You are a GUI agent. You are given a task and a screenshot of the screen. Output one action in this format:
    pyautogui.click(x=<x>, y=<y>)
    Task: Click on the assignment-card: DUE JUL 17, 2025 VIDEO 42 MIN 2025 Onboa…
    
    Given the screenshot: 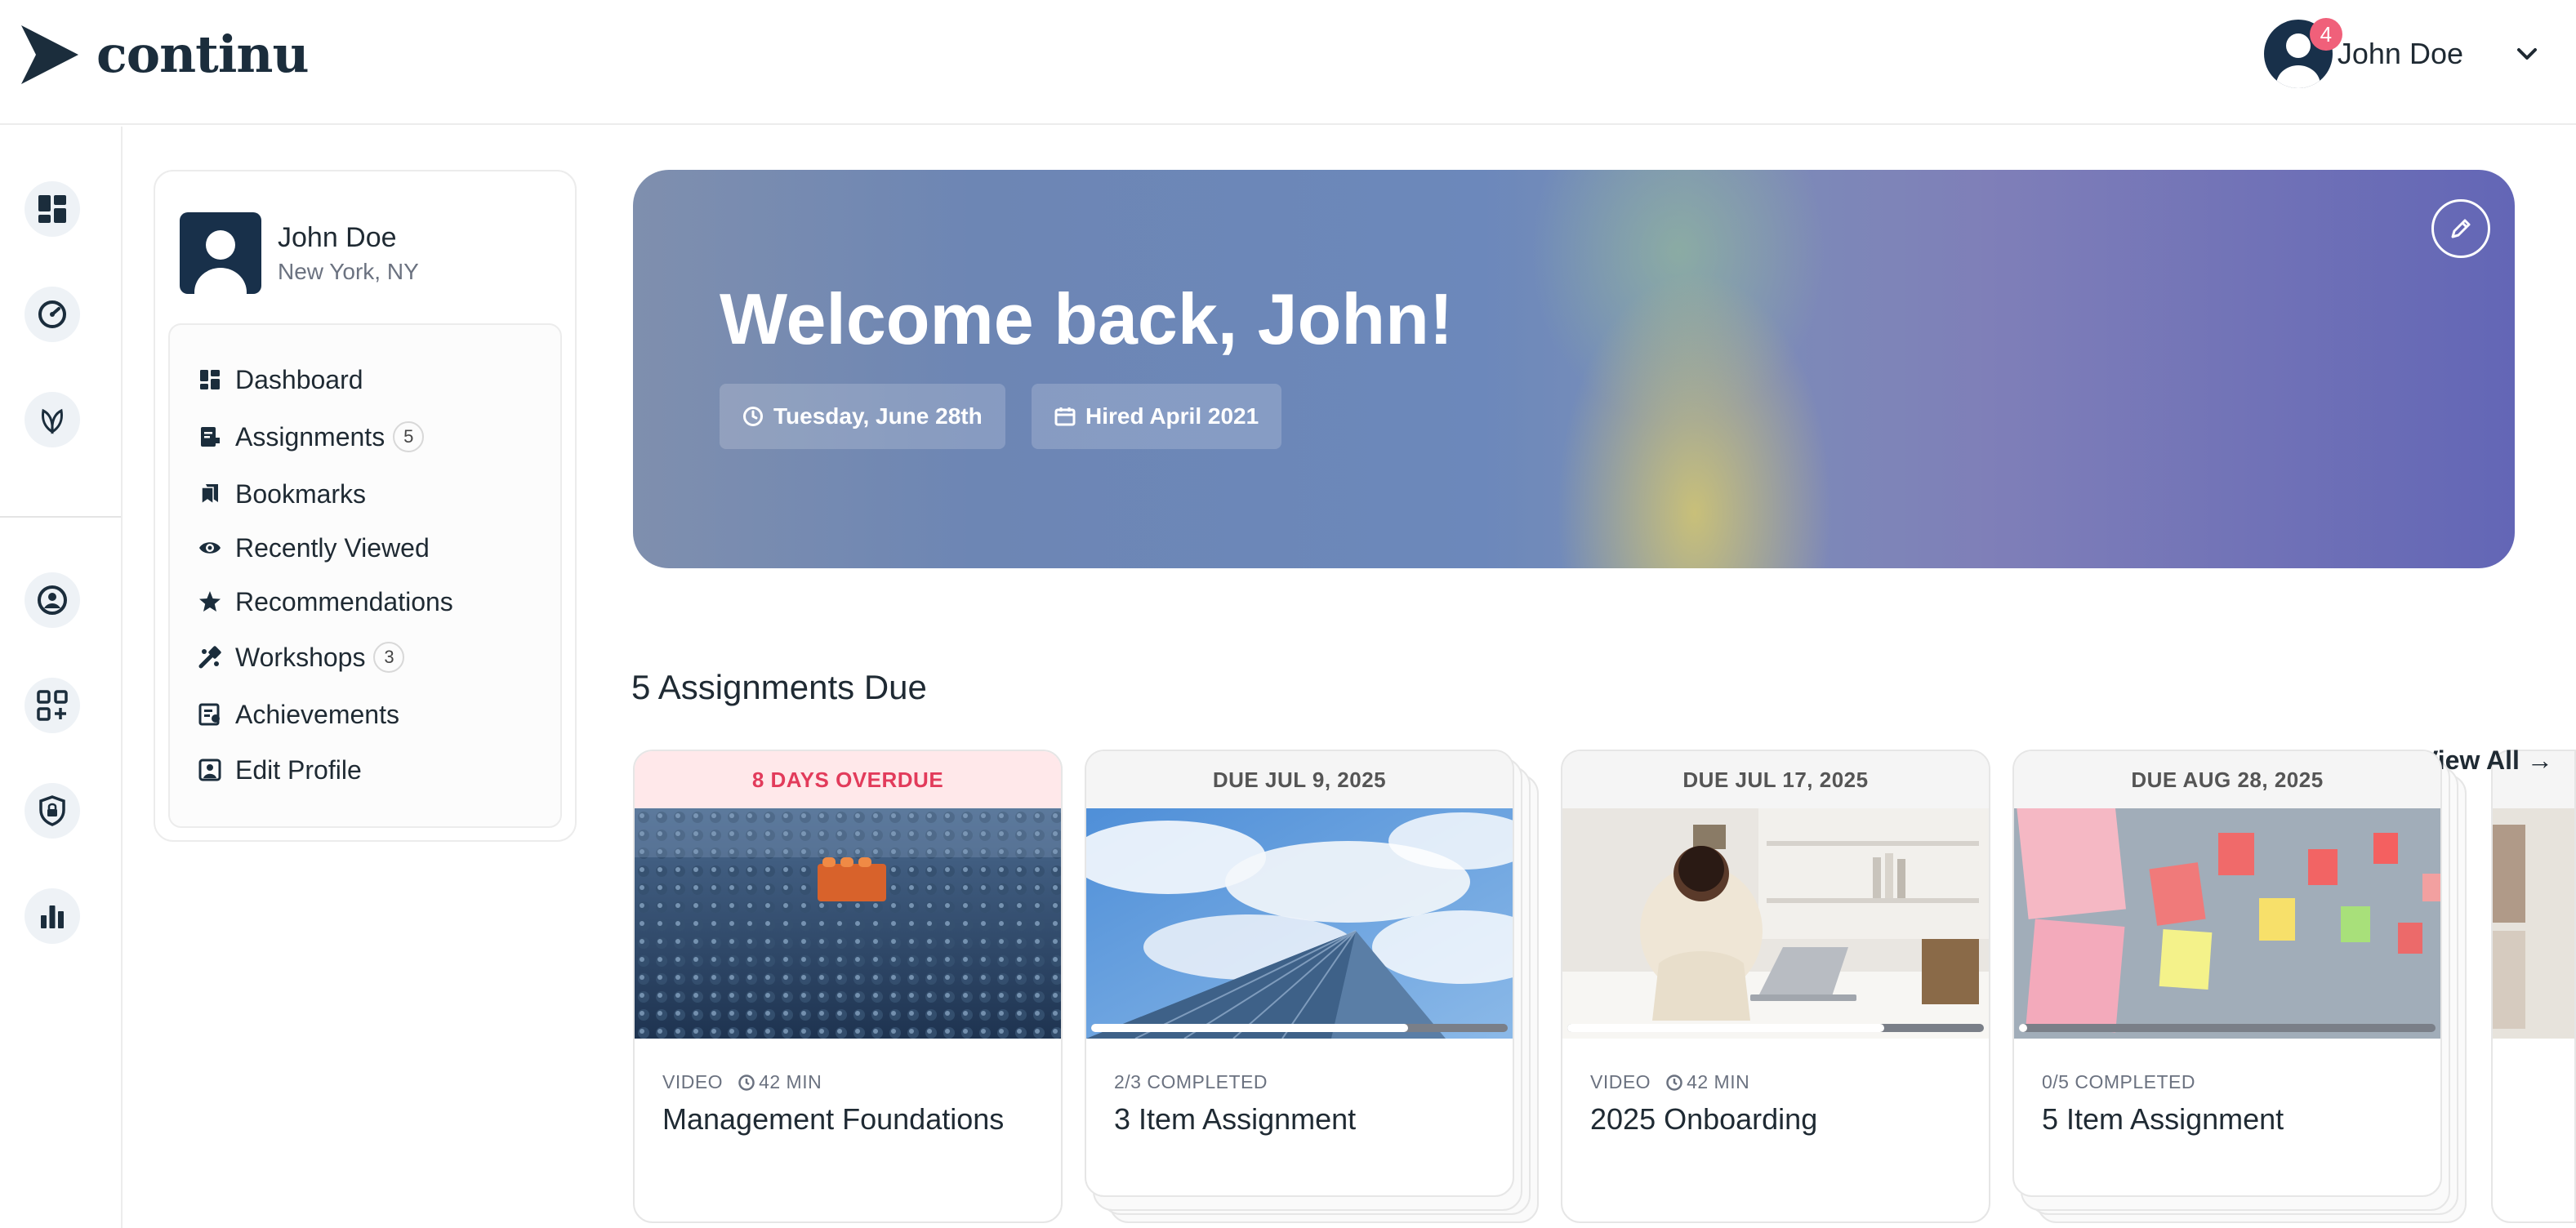 What is the action you would take?
    pyautogui.click(x=1775, y=987)
    